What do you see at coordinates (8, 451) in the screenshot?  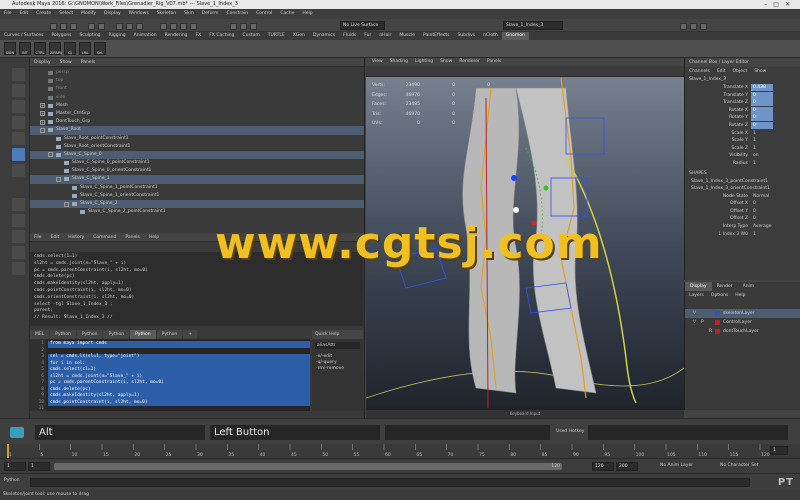 I see `current-time-marker` at bounding box center [8, 451].